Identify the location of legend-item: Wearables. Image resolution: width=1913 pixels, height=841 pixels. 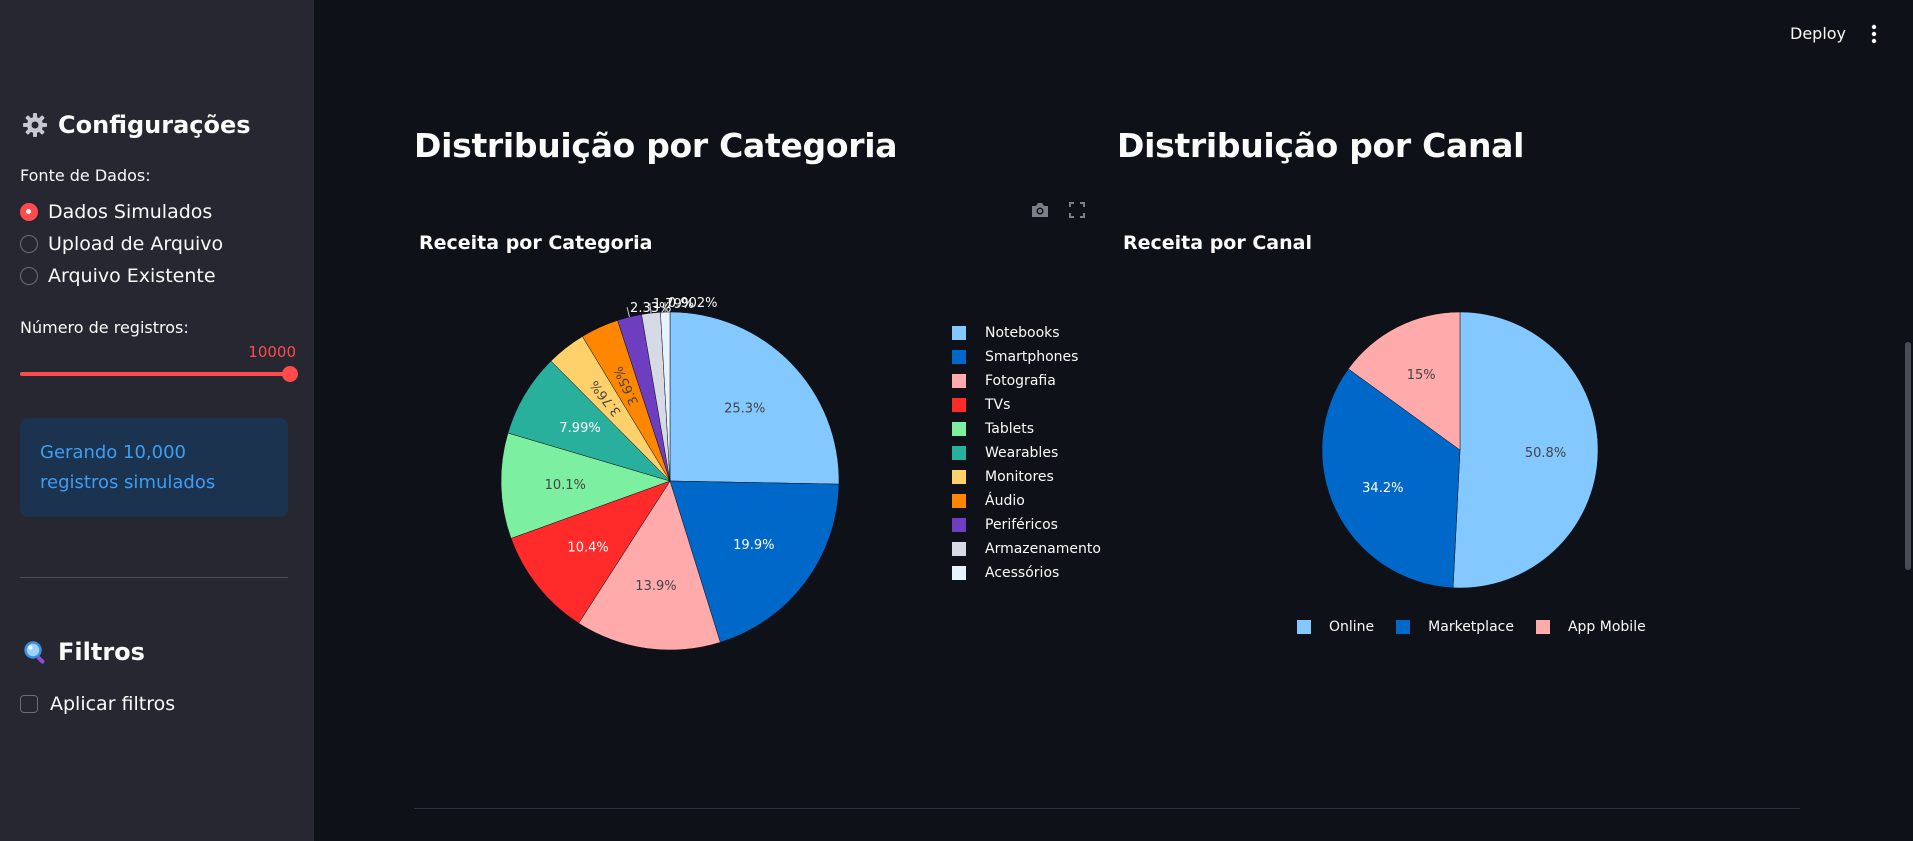
(1026, 453).